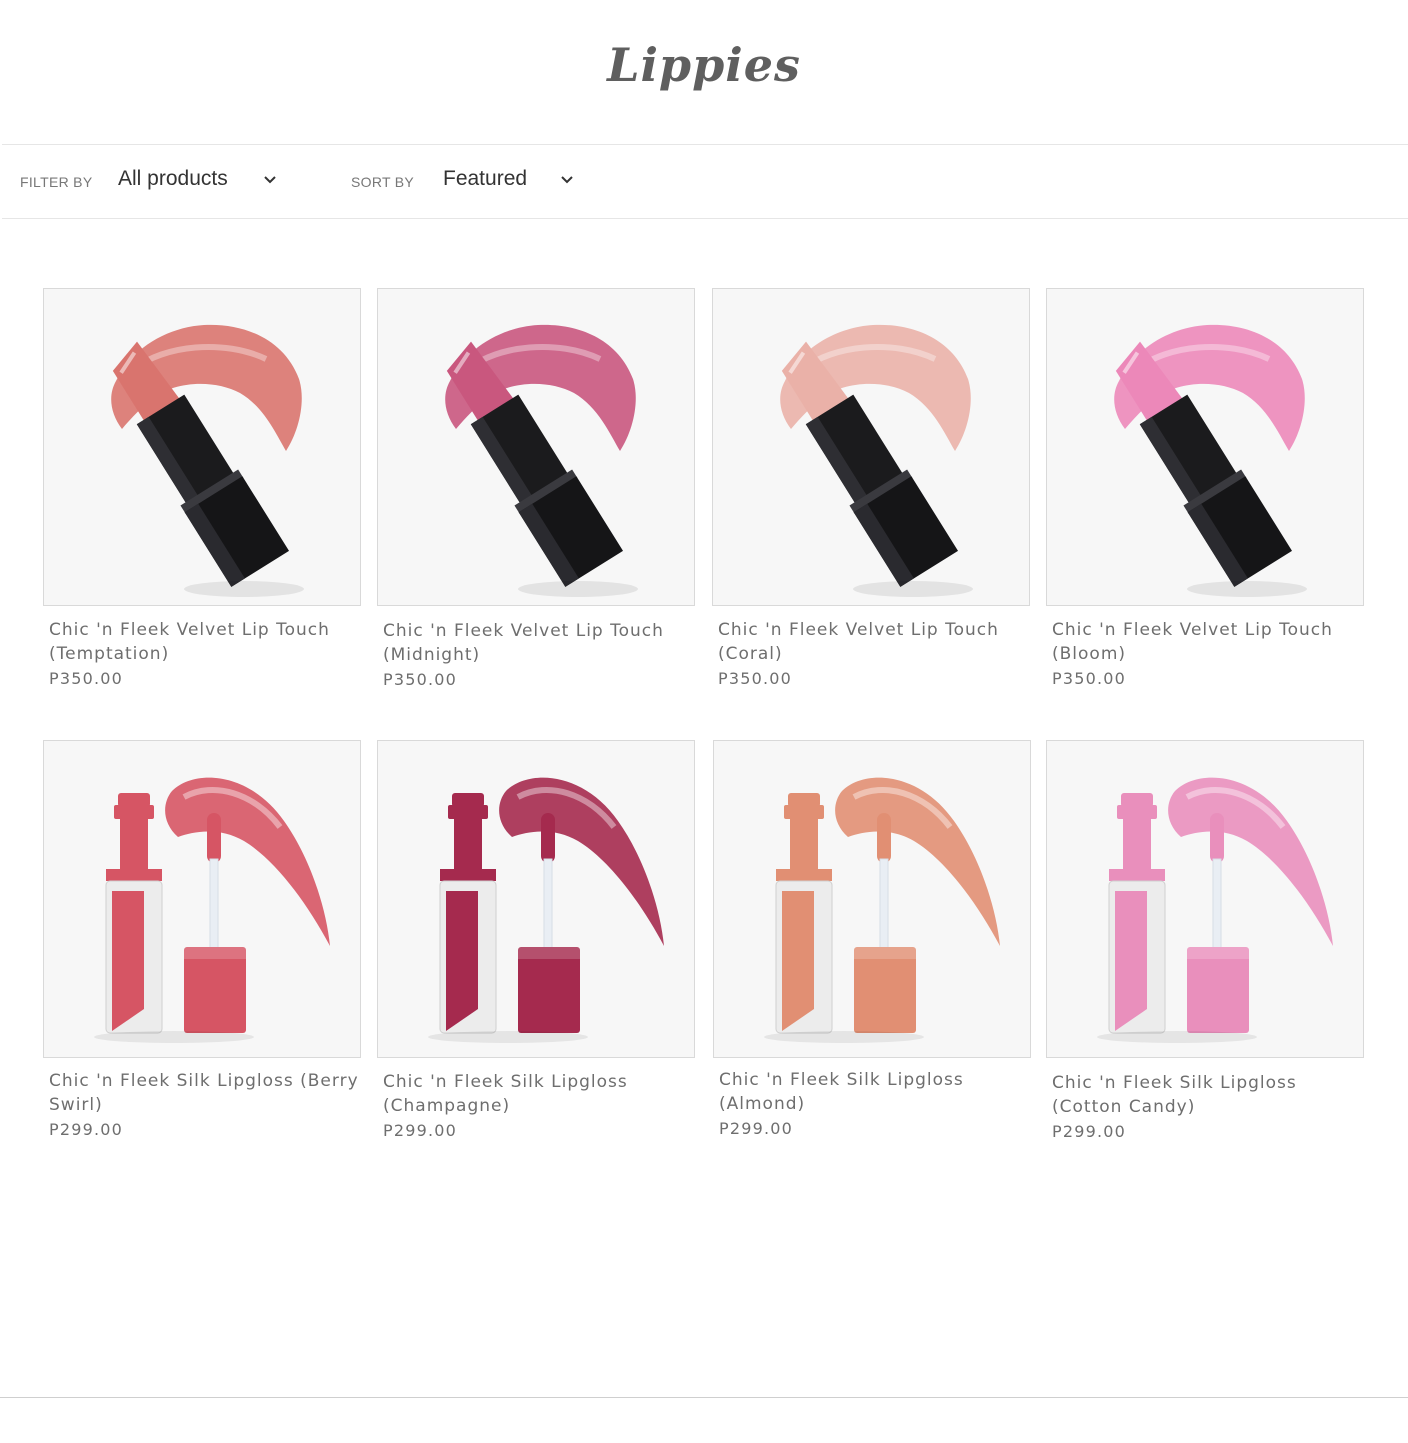  Describe the element at coordinates (270, 180) in the screenshot. I see `filter-chevron-down-icon` at that location.